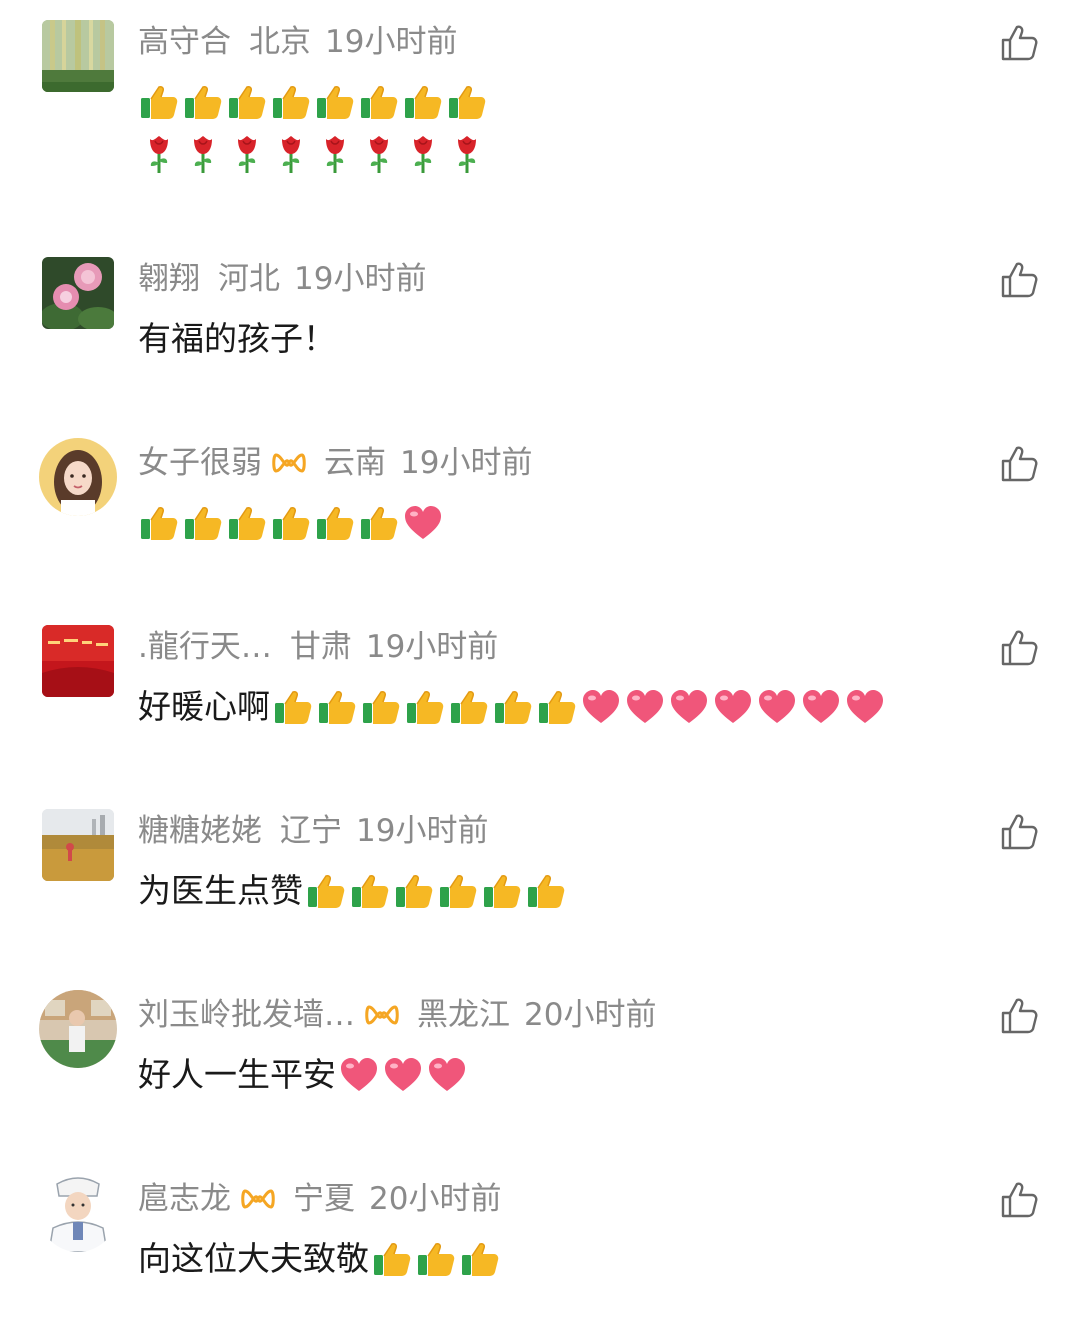  I want to click on location: 河北, so click(249, 279).